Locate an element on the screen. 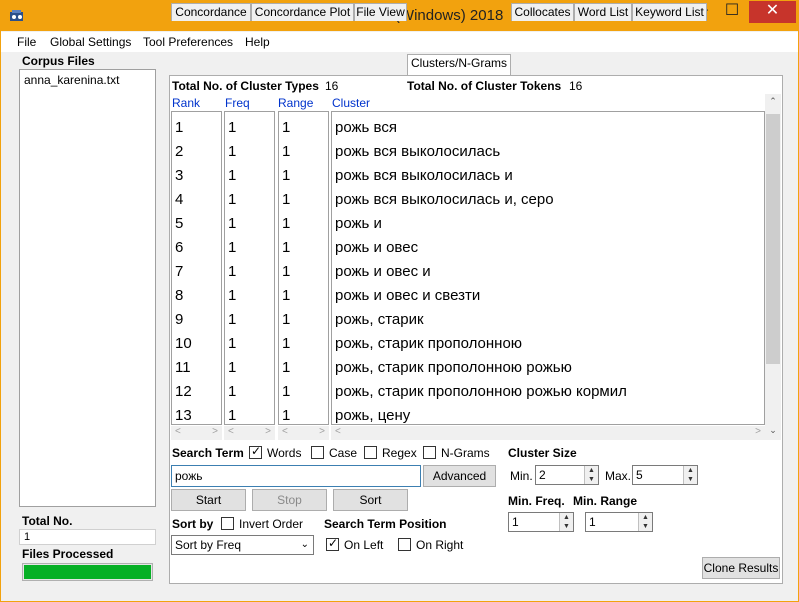 This screenshot has height=602, width=799. rank-cell: 3 is located at coordinates (179, 175).